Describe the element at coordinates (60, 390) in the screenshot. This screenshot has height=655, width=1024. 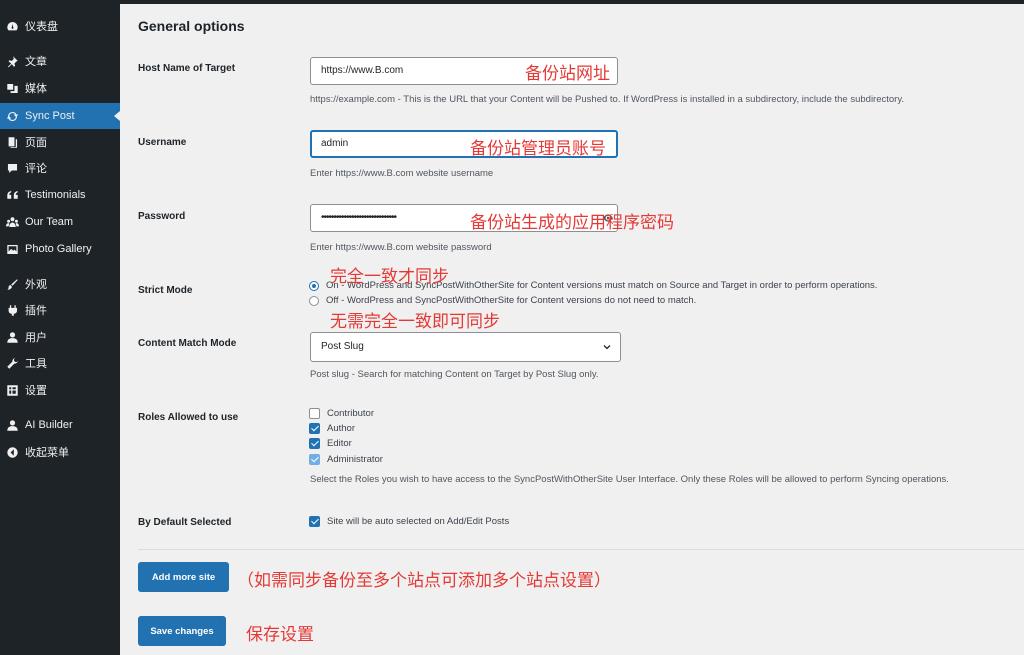
I see `sidebar-item-settings: 设置` at that location.